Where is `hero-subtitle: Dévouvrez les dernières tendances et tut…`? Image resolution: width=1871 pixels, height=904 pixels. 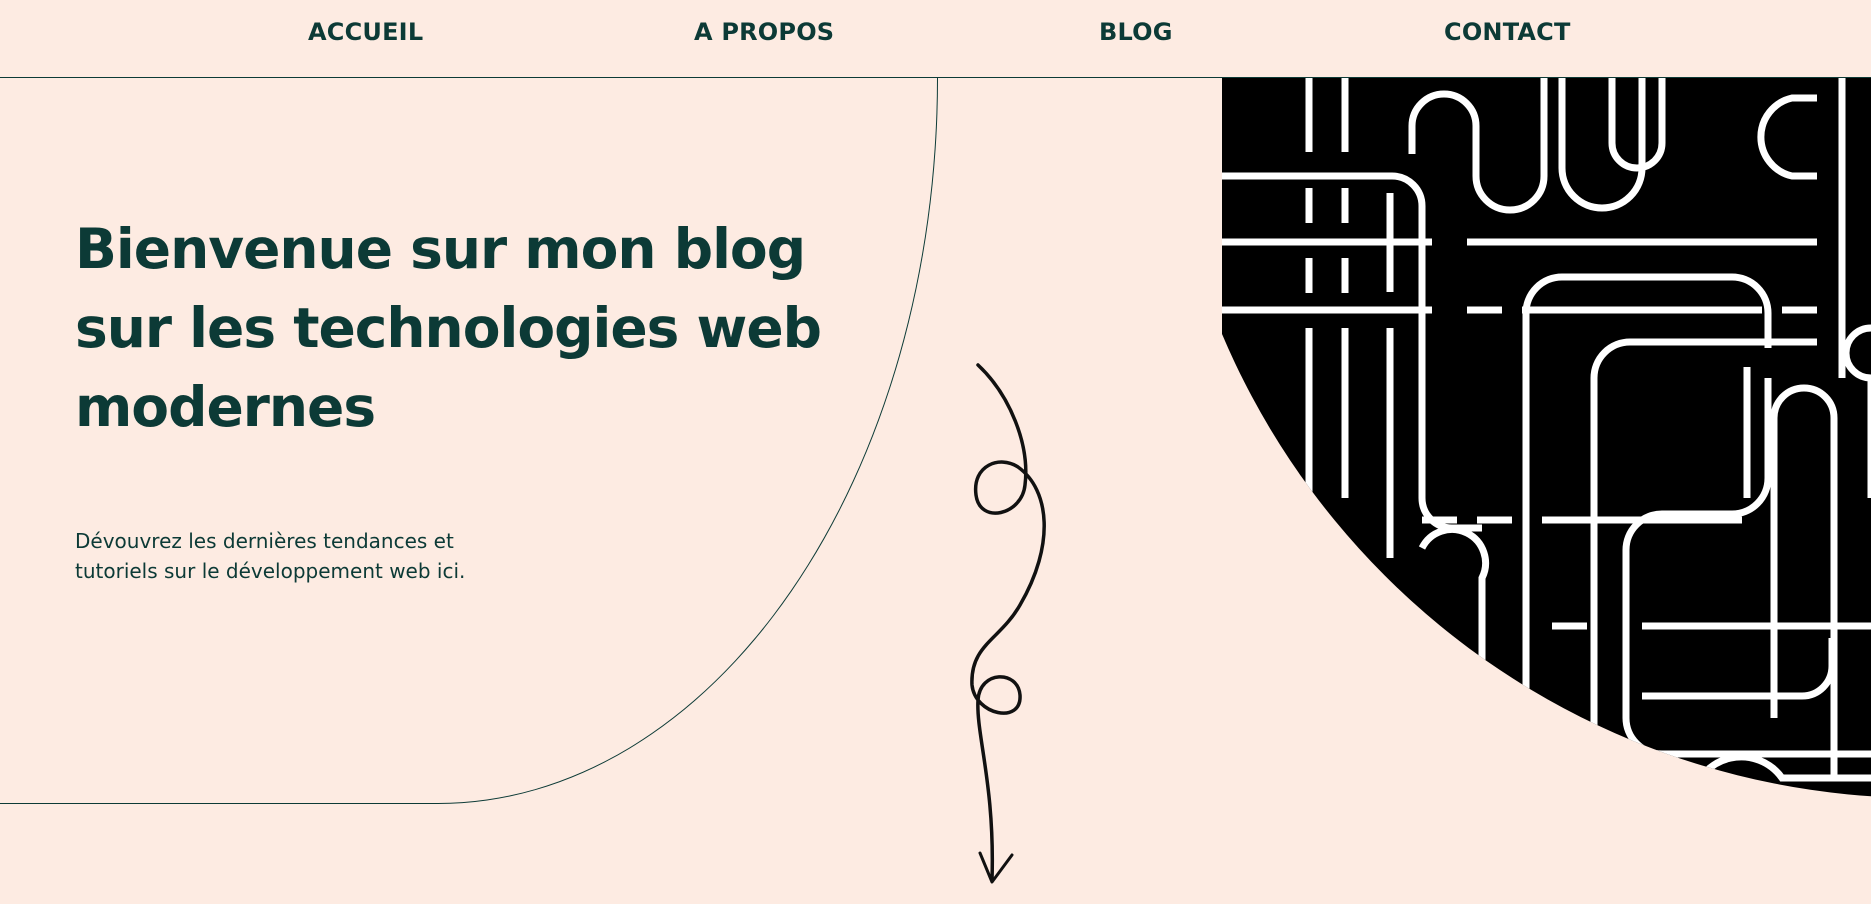 hero-subtitle: Dévouvrez les dernières tendances et tut… is located at coordinates (270, 556).